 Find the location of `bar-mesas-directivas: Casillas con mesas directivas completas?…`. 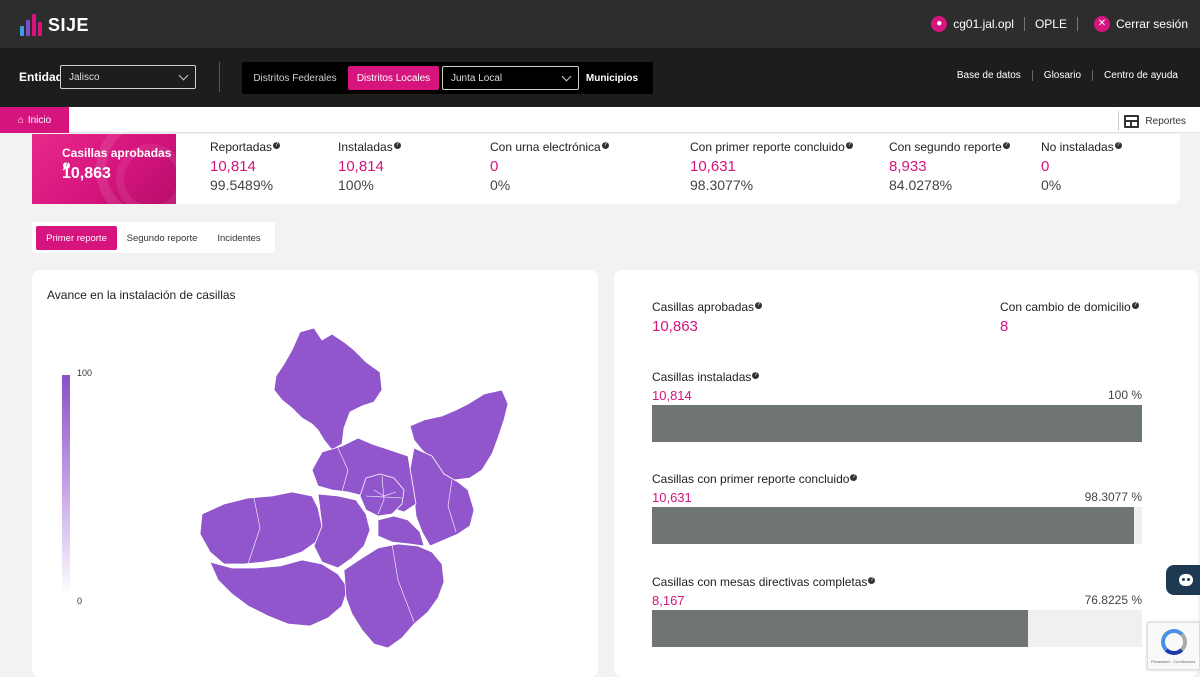

bar-mesas-directivas: Casillas con mesas directivas completas?… is located at coordinates (897, 611).